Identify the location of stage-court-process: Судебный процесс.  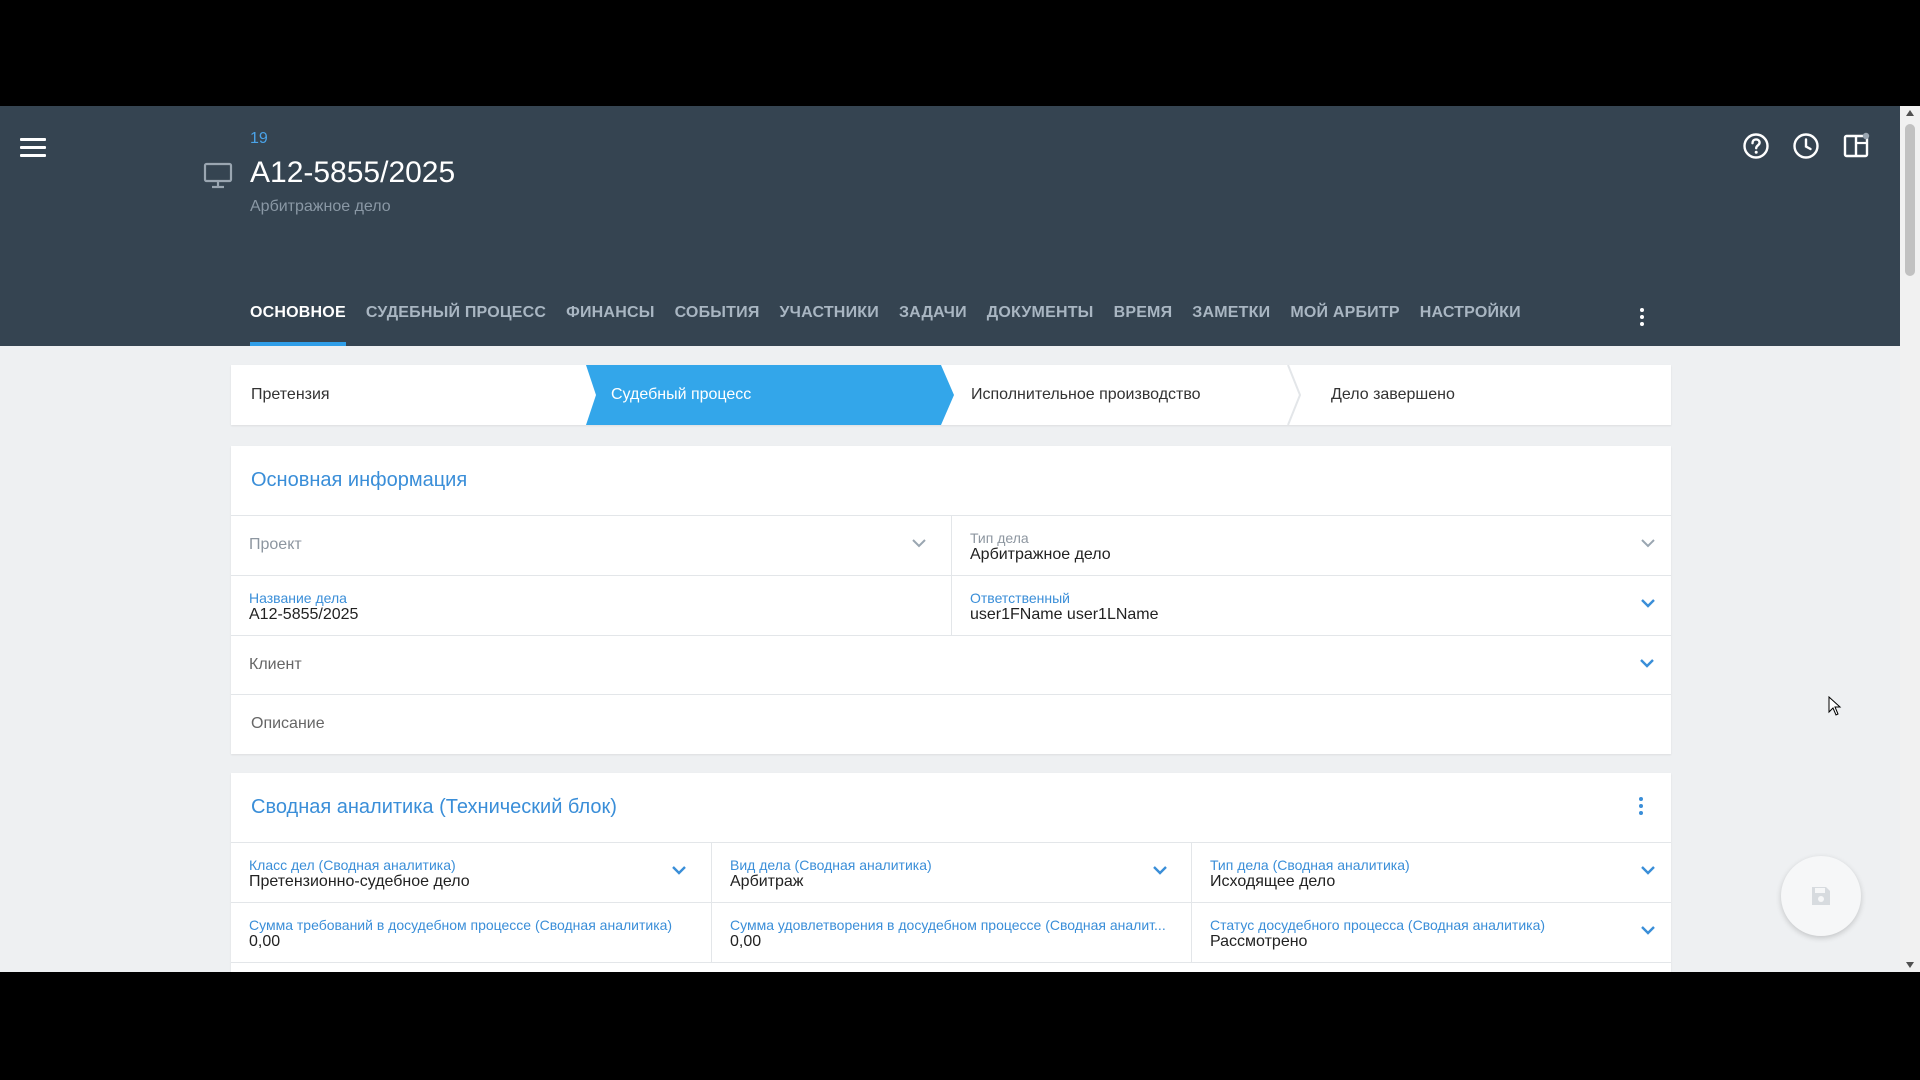
(681, 395).